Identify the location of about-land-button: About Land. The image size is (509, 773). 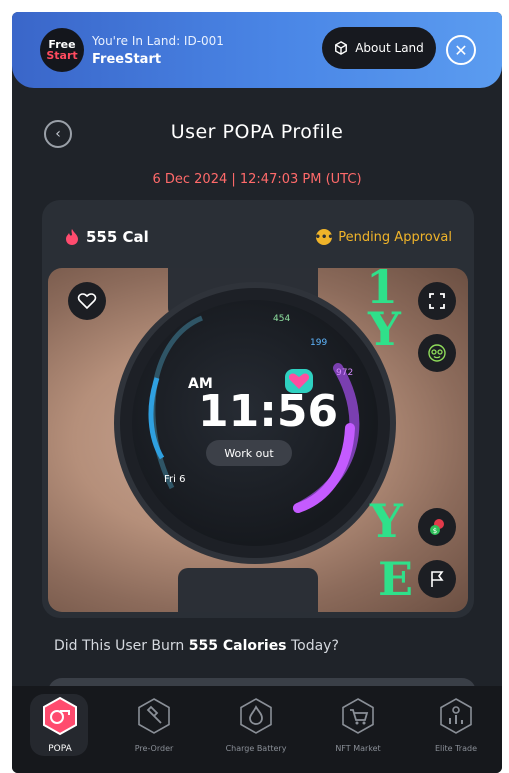
(379, 48).